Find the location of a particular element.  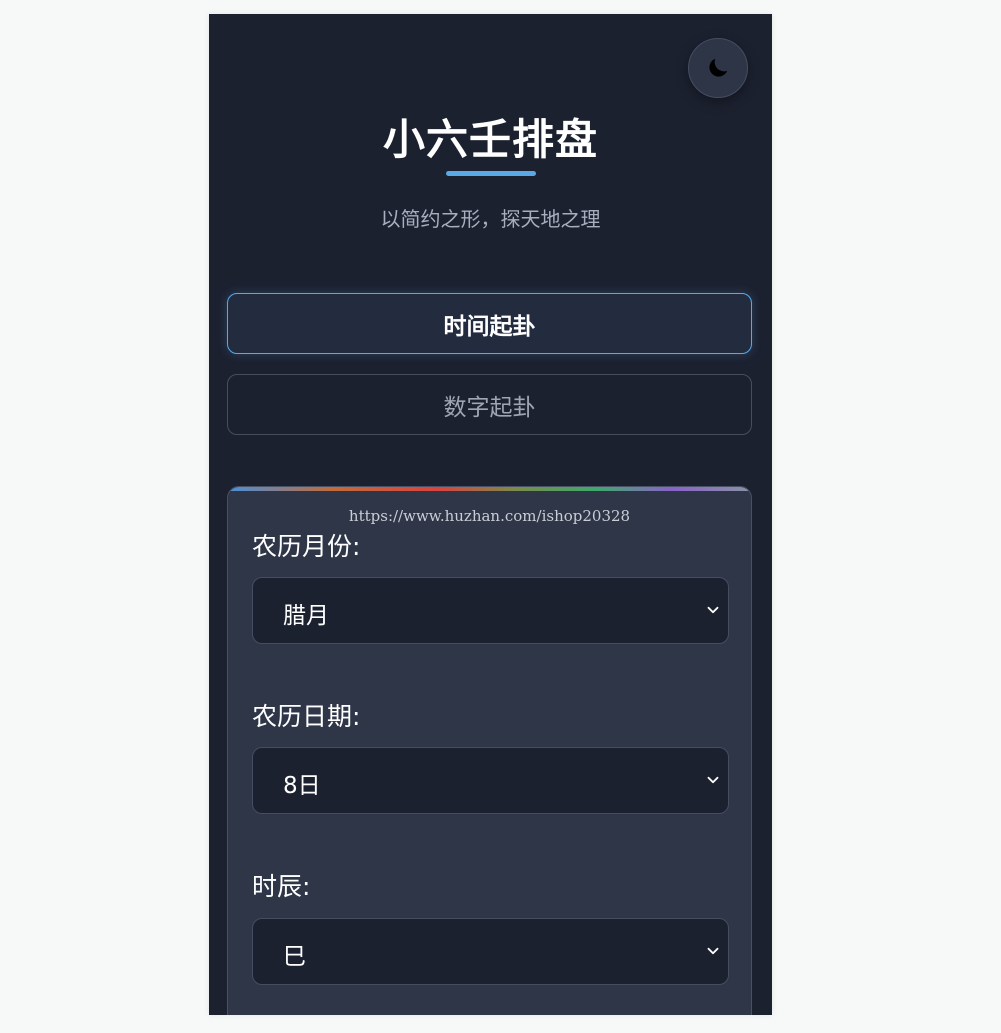

number-divination-button: 数字起卦 is located at coordinates (489, 404).